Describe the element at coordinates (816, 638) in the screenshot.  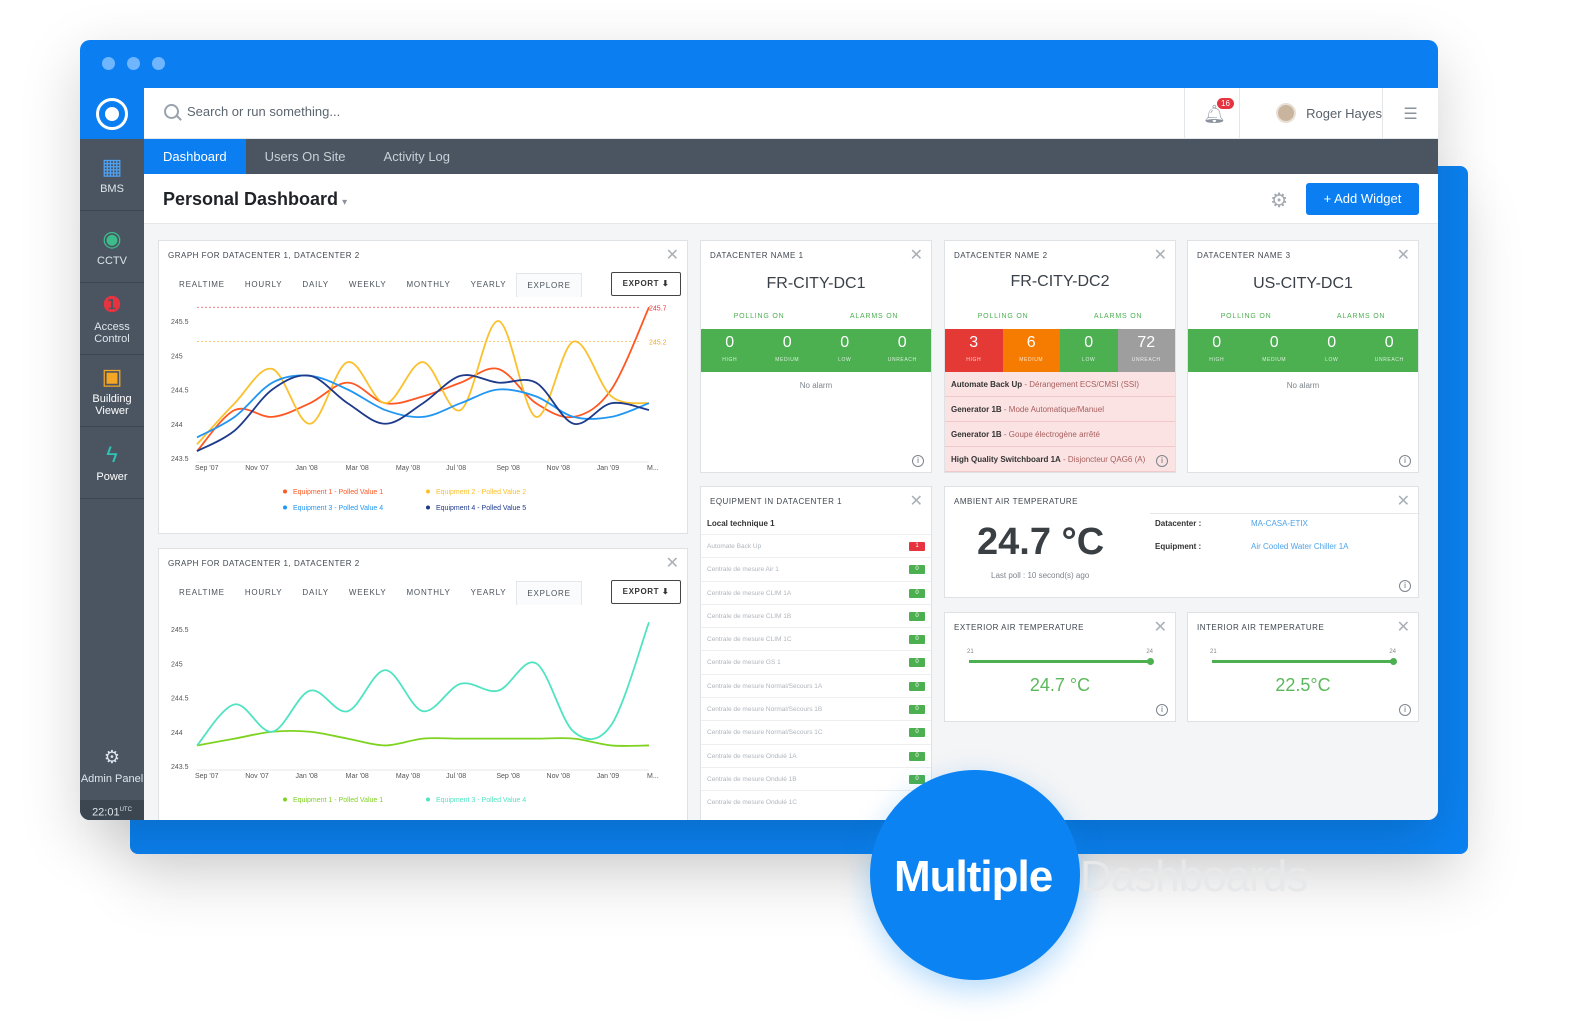
I see `equipment-row: Centrale de mesure CLIM 1C 0` at that location.